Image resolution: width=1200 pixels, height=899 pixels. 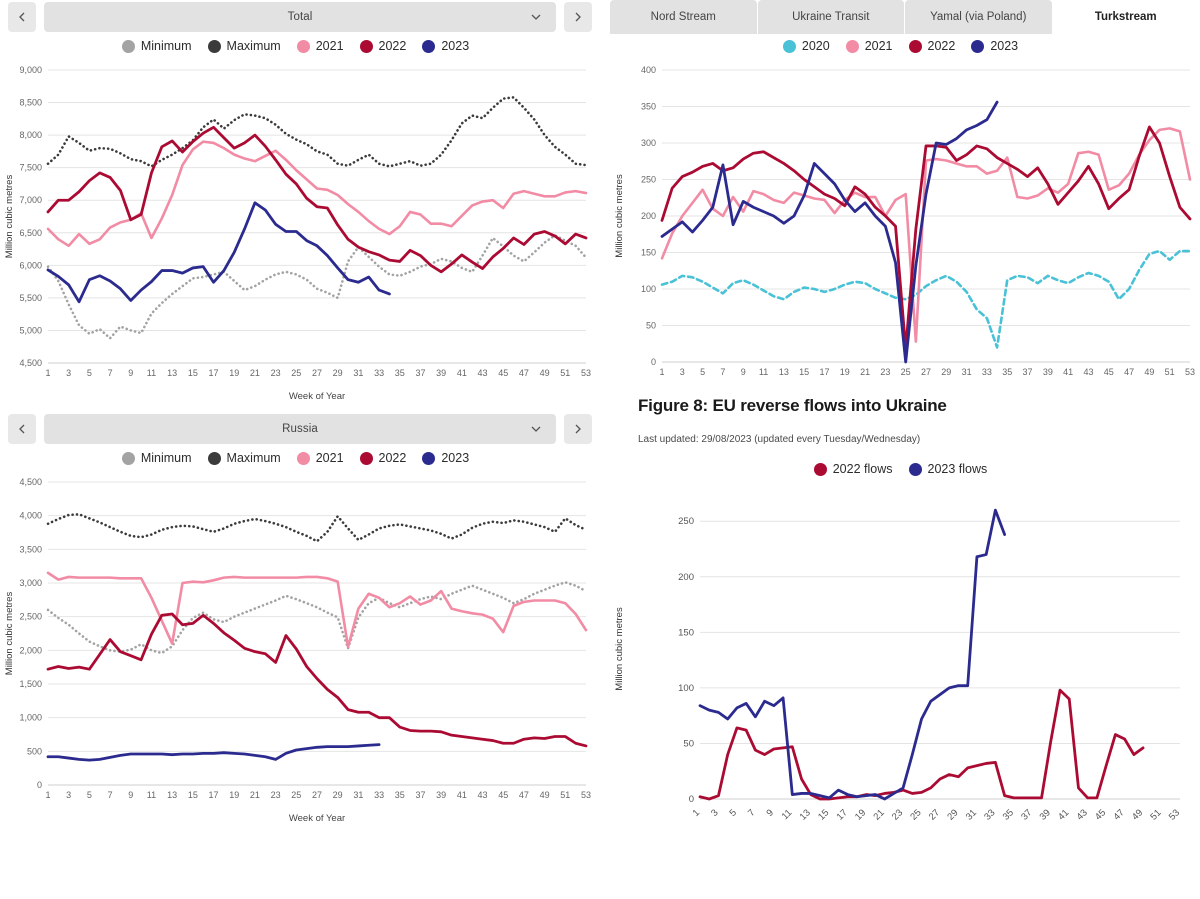 I want to click on y-tick-label: 250, so click(x=648, y=180).